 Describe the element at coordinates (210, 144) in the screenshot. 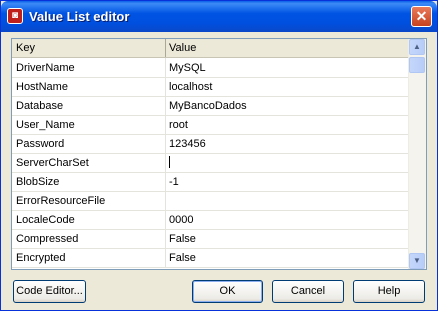

I see `table-row: Password 123456` at that location.